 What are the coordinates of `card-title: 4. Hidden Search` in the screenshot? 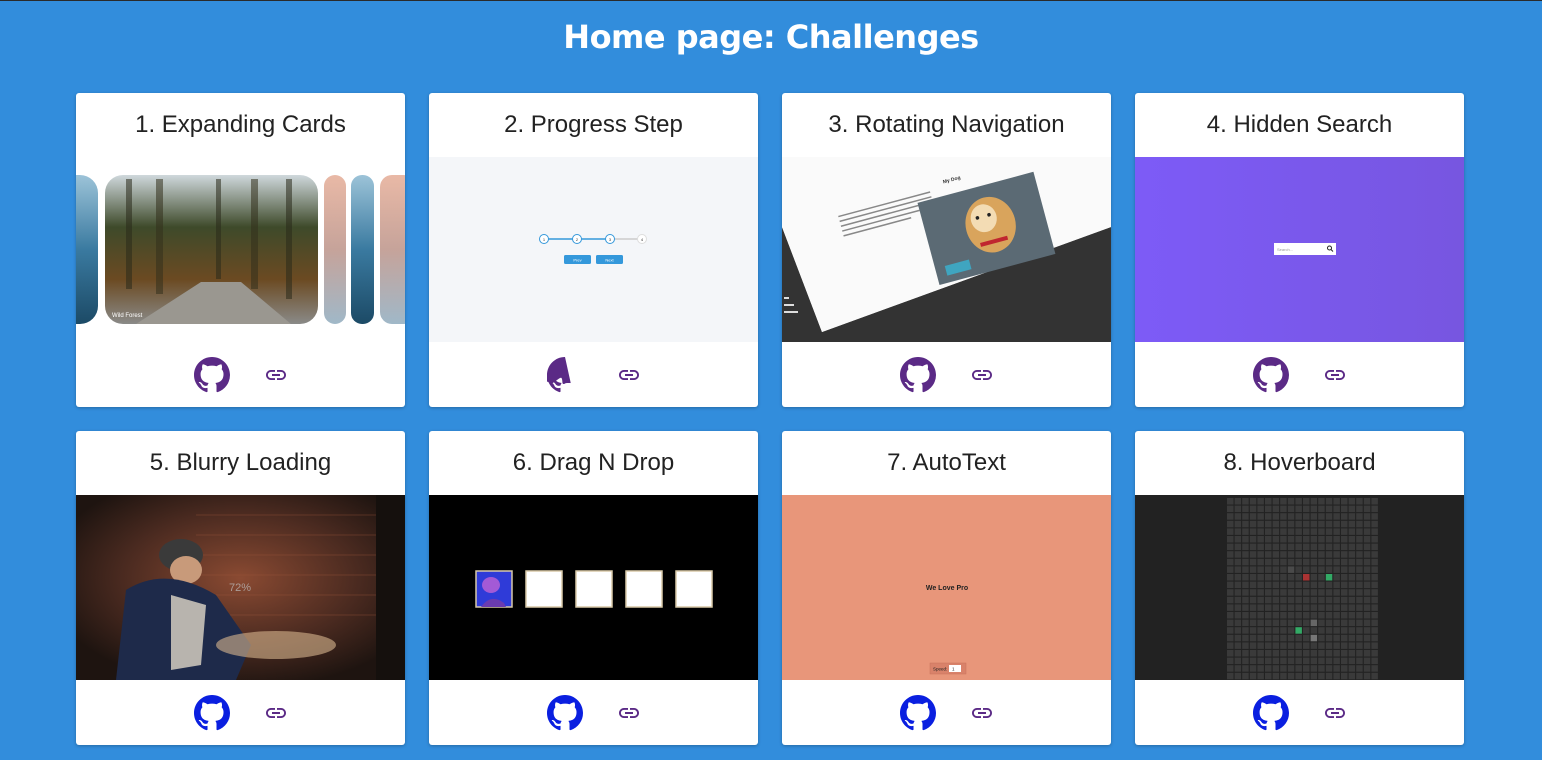 It's located at (1299, 124).